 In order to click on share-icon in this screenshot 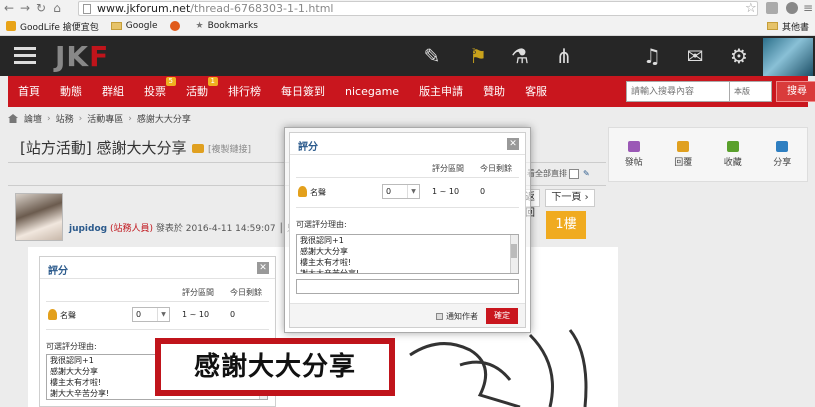, I will do `click(782, 146)`.